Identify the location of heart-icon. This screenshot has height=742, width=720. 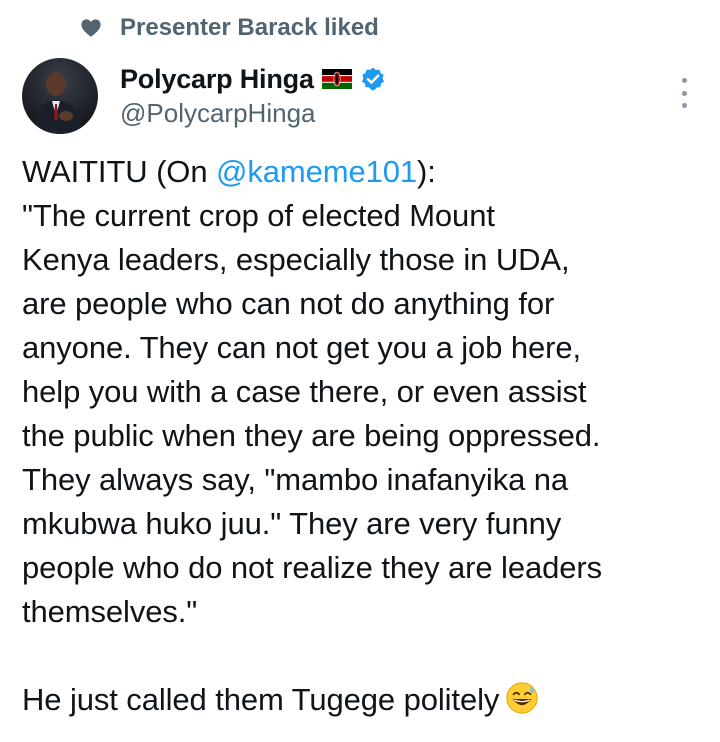
(91, 28).